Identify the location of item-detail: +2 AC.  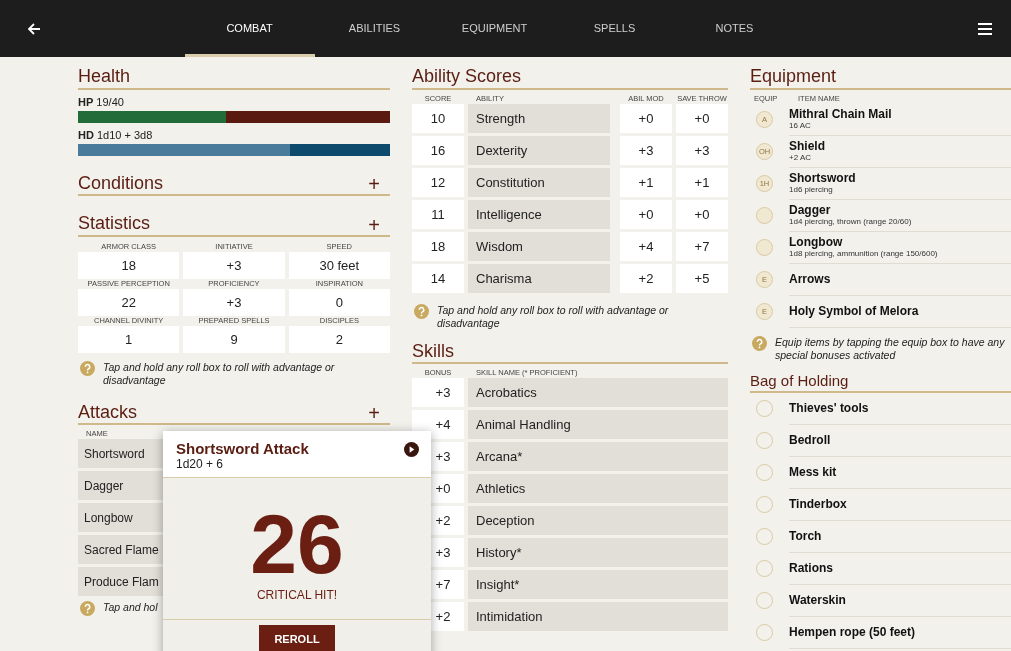
(800, 157).